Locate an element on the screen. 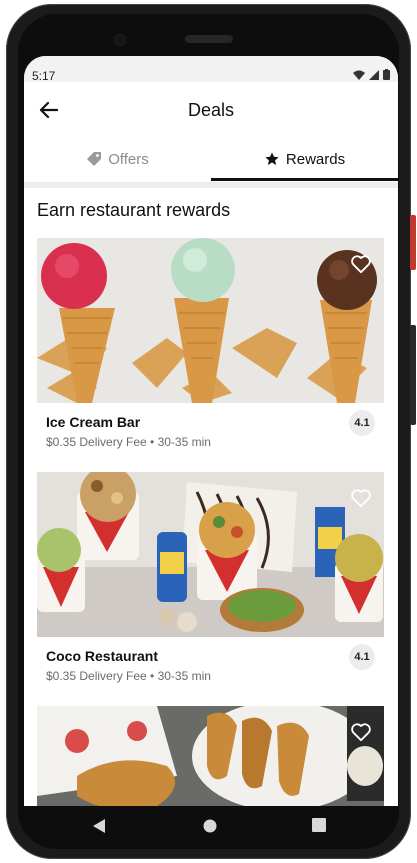 The image size is (417, 863). app-header: Deals is located at coordinates (211, 110).